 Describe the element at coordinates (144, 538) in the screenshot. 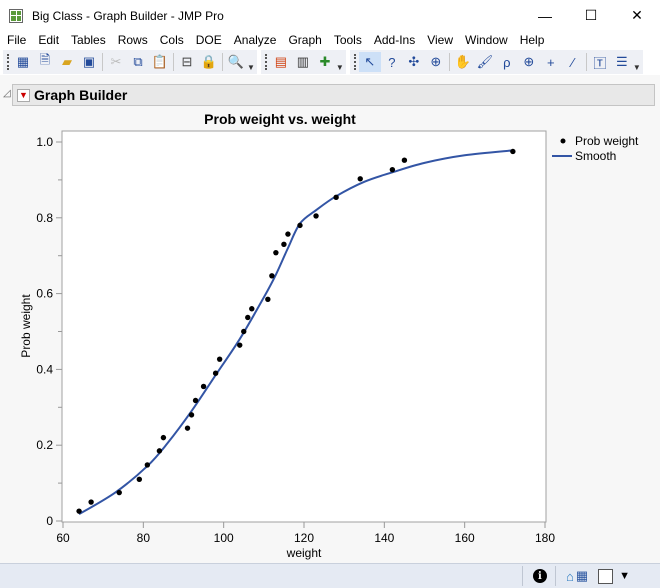

I see `x-tick-label: 80` at that location.